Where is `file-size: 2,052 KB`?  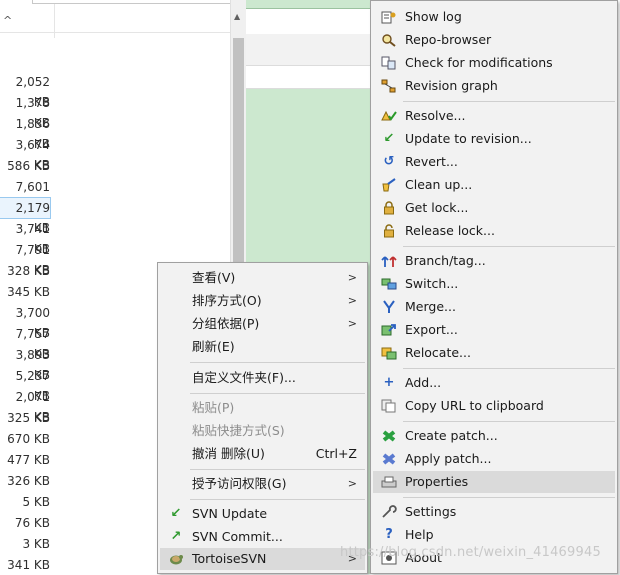 file-size: 2,052 KB is located at coordinates (32, 92).